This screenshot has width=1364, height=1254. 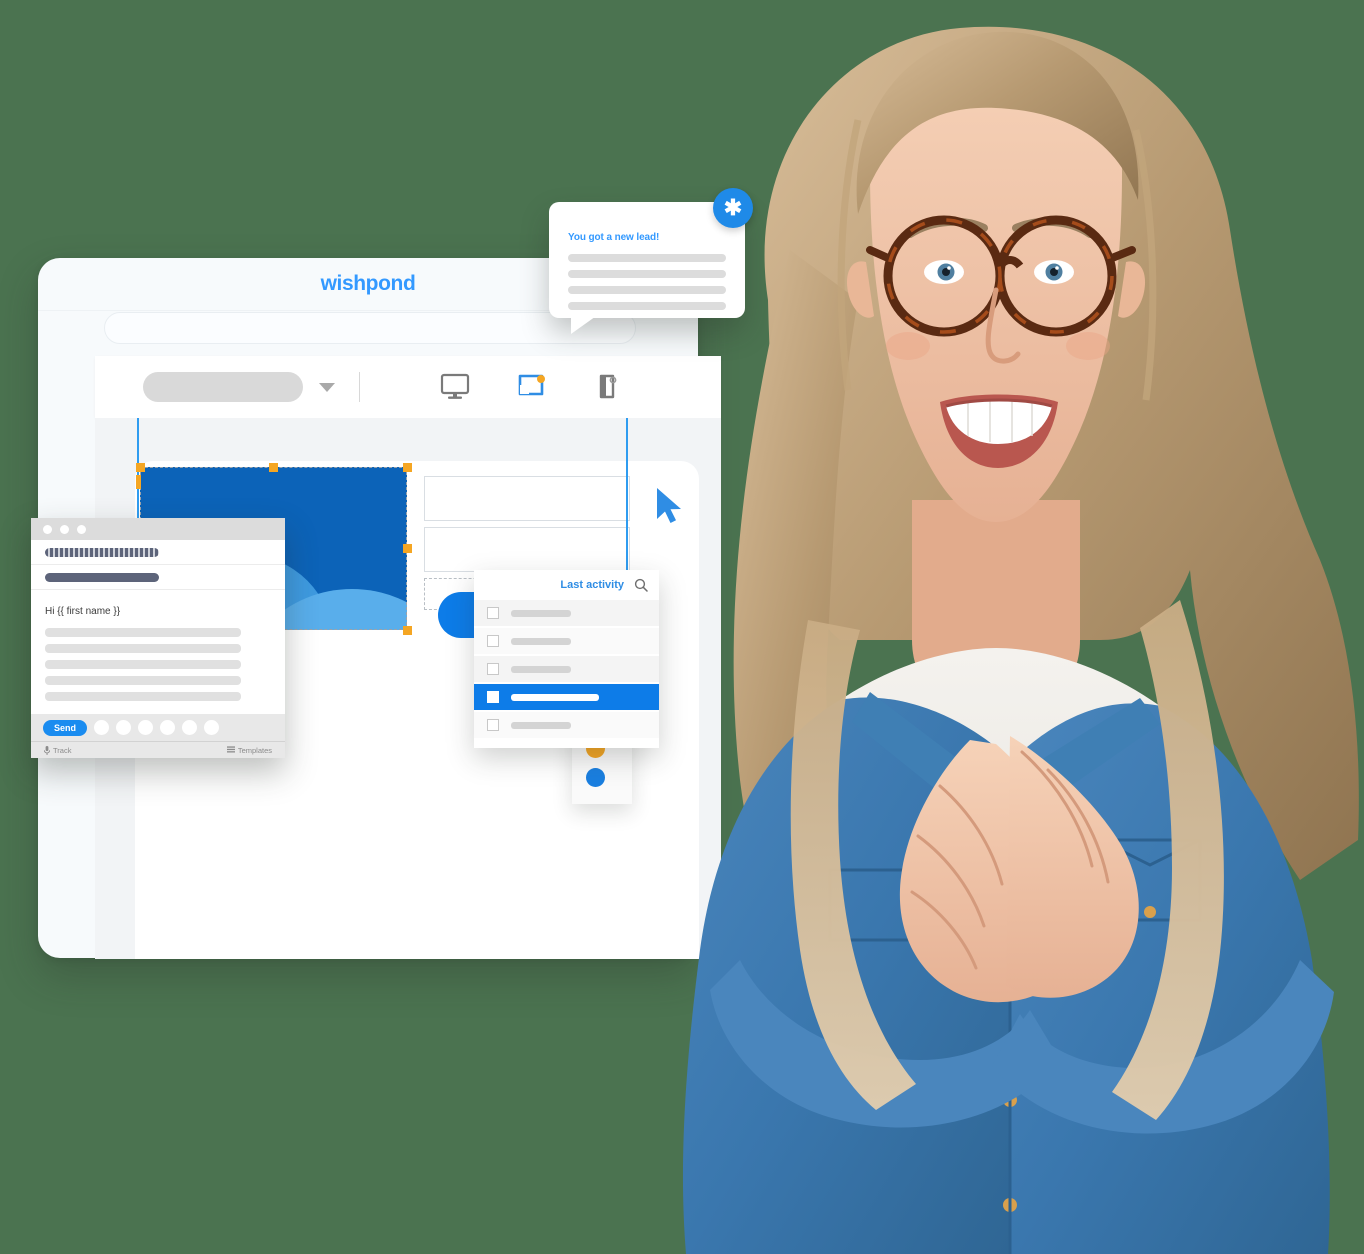 I want to click on track-label: Track, so click(x=62, y=750).